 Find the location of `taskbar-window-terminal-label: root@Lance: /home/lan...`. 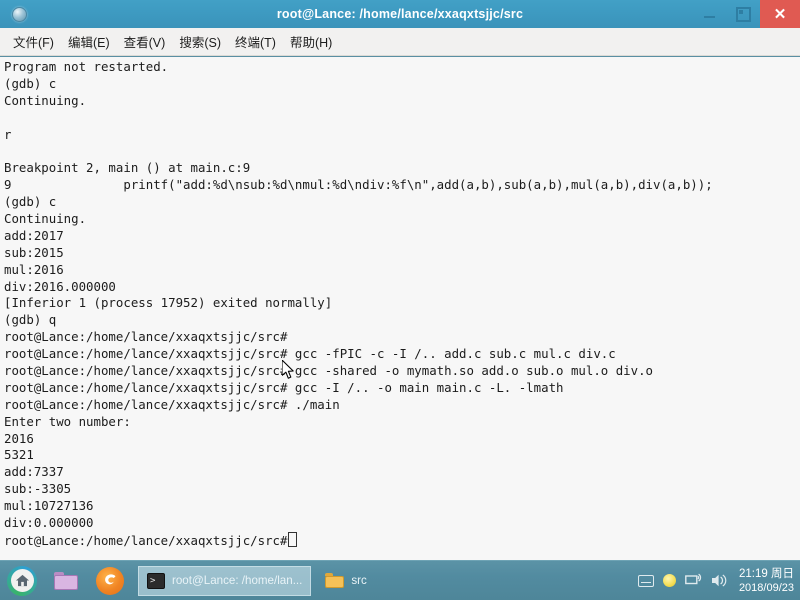

taskbar-window-terminal-label: root@Lance: /home/lan... is located at coordinates (237, 580).